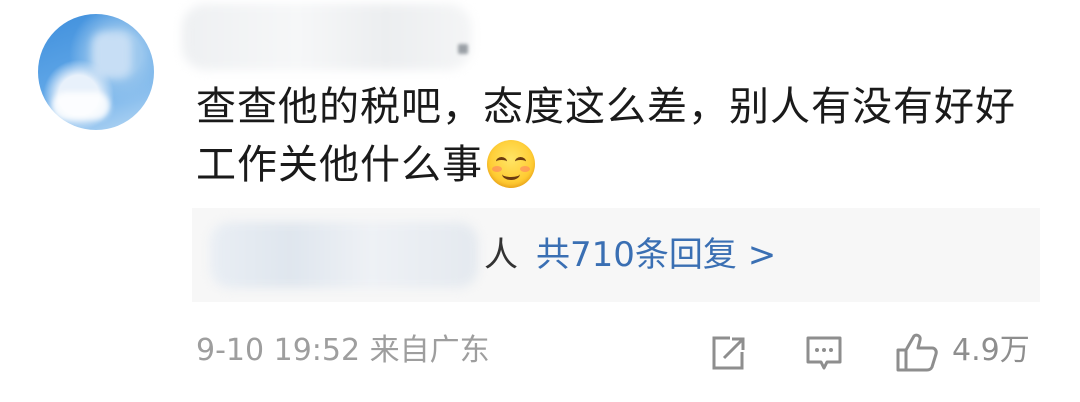 The image size is (1080, 402). Describe the element at coordinates (991, 350) in the screenshot. I see `like-count: 4.9万` at that location.